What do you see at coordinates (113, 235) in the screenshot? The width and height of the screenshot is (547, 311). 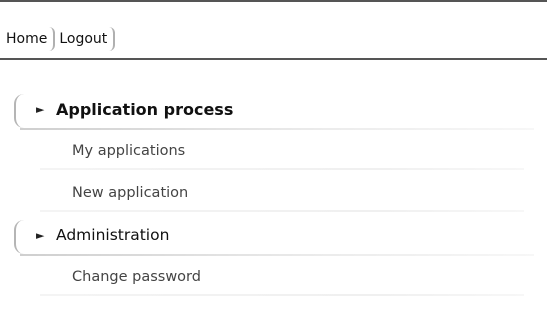 I see `section-title-administration: Administration` at bounding box center [113, 235].